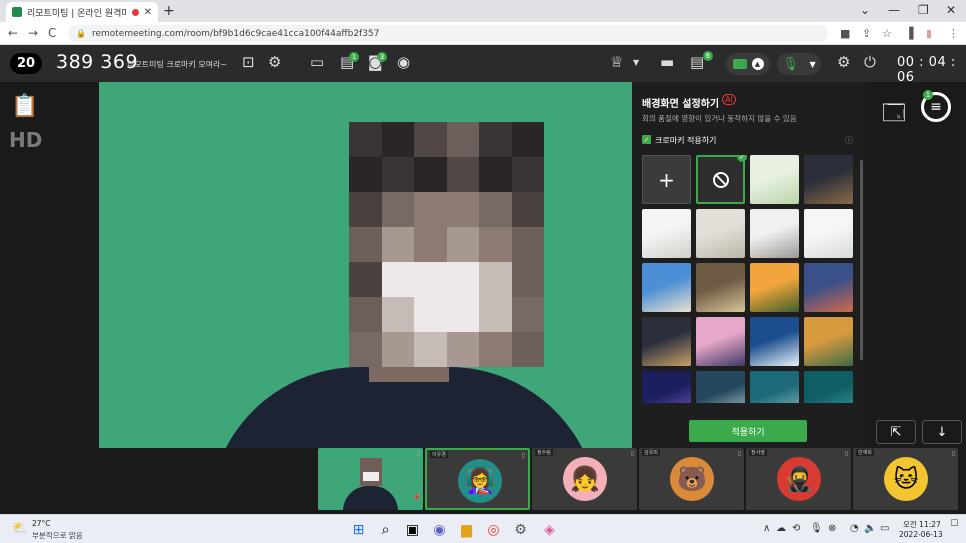 This screenshot has width=966, height=543. What do you see at coordinates (666, 179) in the screenshot?
I see `add-background-button: +` at bounding box center [666, 179].